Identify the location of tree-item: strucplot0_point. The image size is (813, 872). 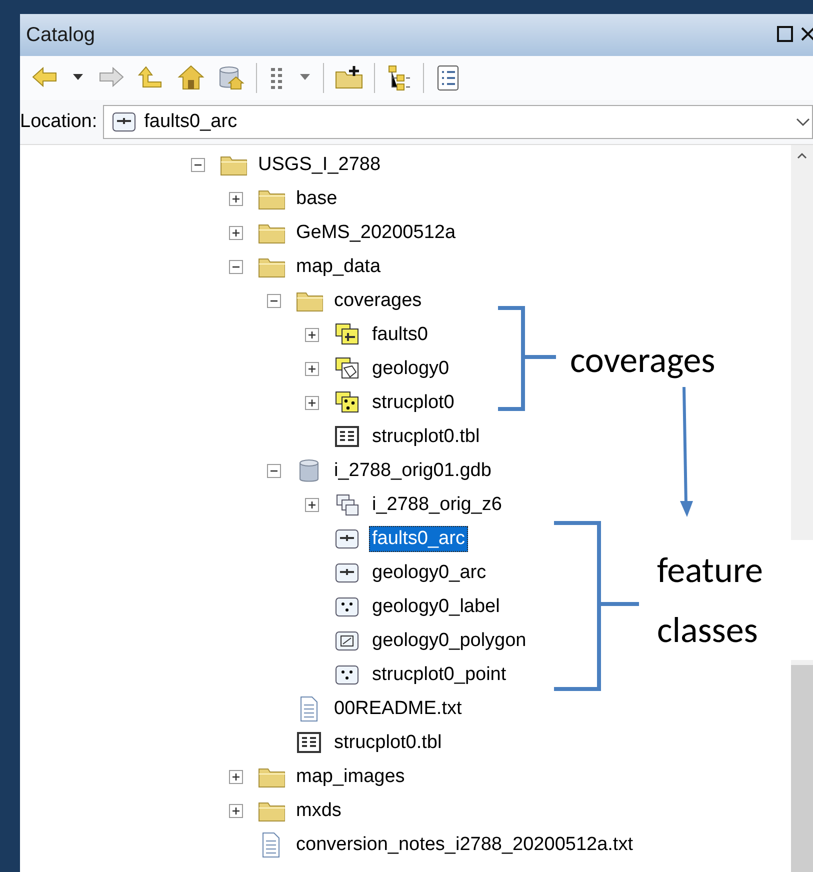
(439, 675).